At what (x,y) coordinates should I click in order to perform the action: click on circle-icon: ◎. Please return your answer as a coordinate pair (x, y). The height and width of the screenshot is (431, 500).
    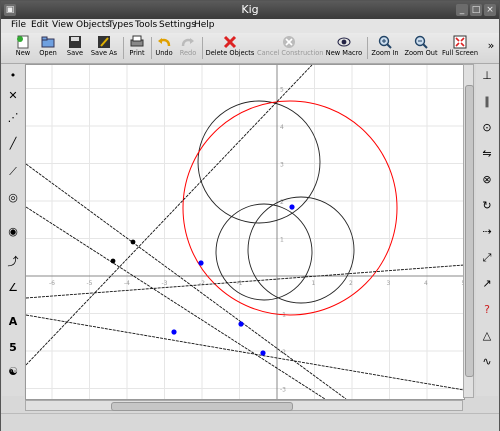
    Looking at the image, I should click on (13, 198).